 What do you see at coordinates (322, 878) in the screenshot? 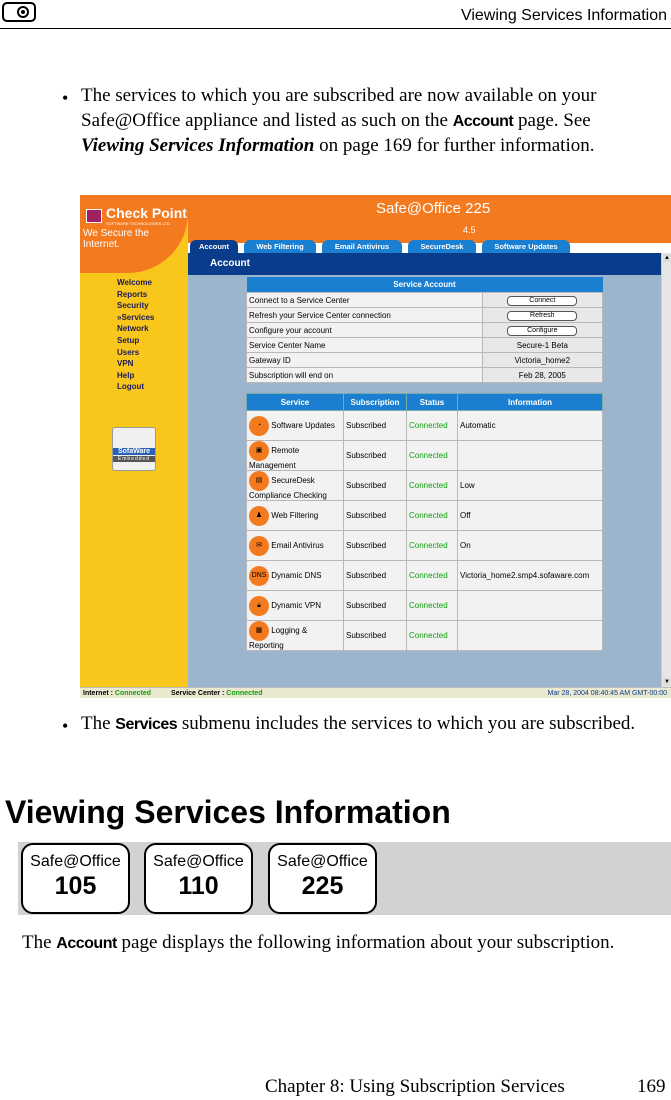
I see `model-badge-225: Safe@Office 225` at bounding box center [322, 878].